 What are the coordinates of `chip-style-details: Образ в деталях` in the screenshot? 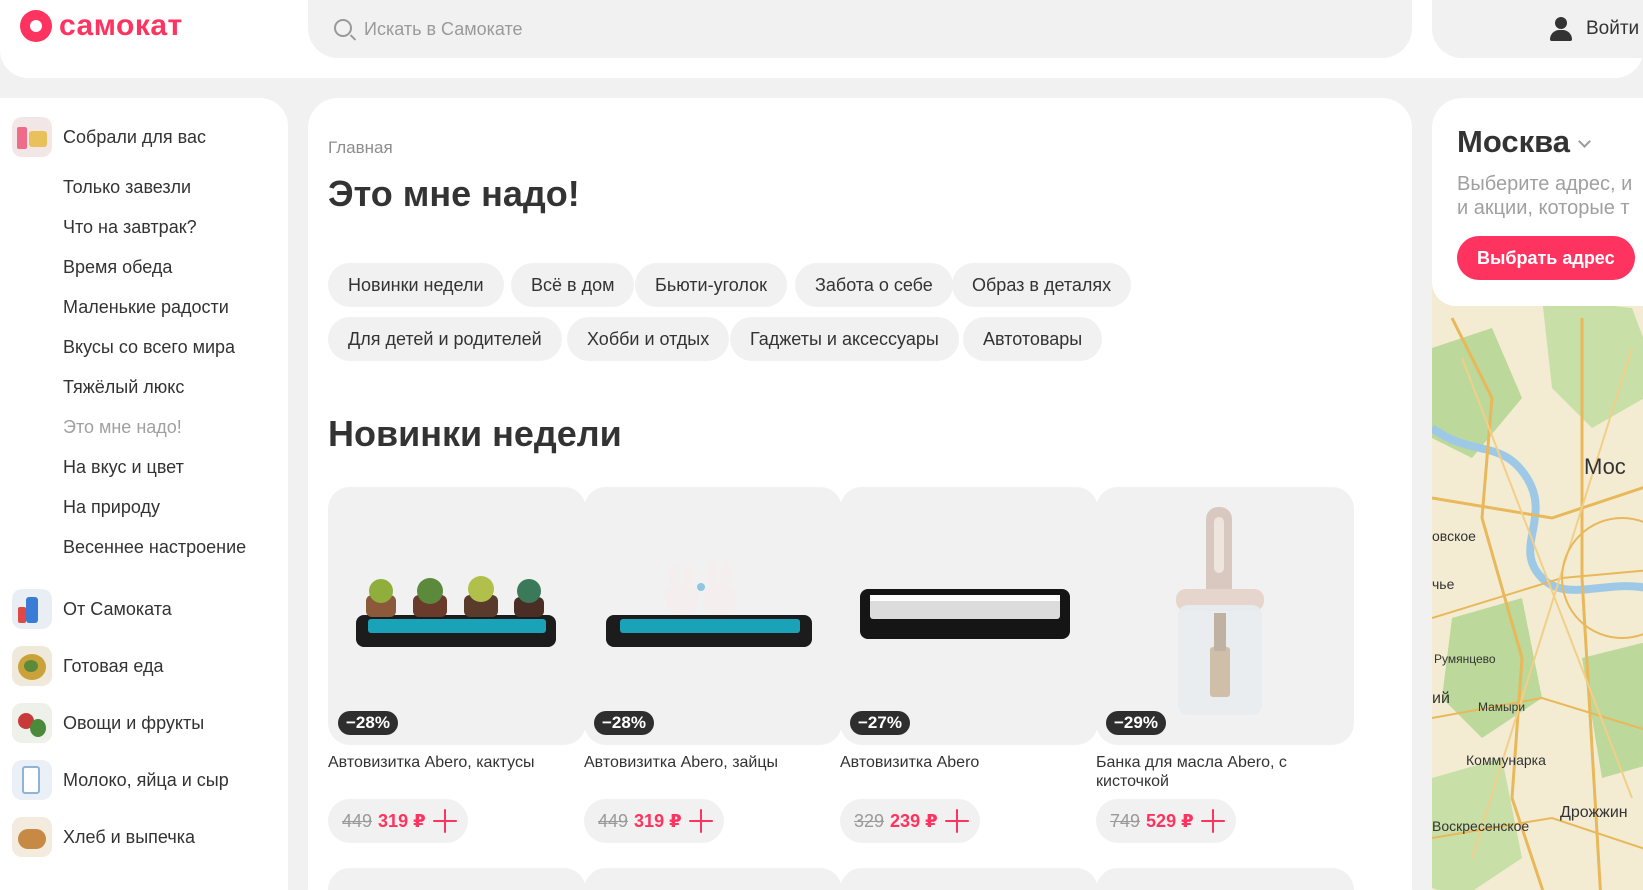 It's located at (1042, 285).